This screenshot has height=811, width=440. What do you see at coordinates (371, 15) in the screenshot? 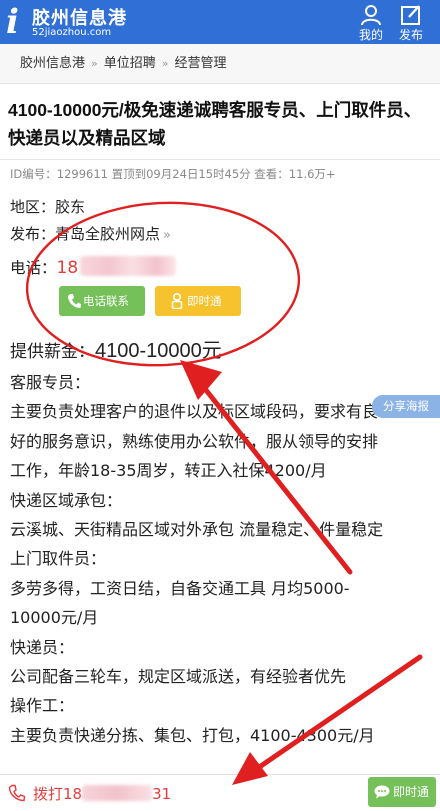
I see `user-icon` at bounding box center [371, 15].